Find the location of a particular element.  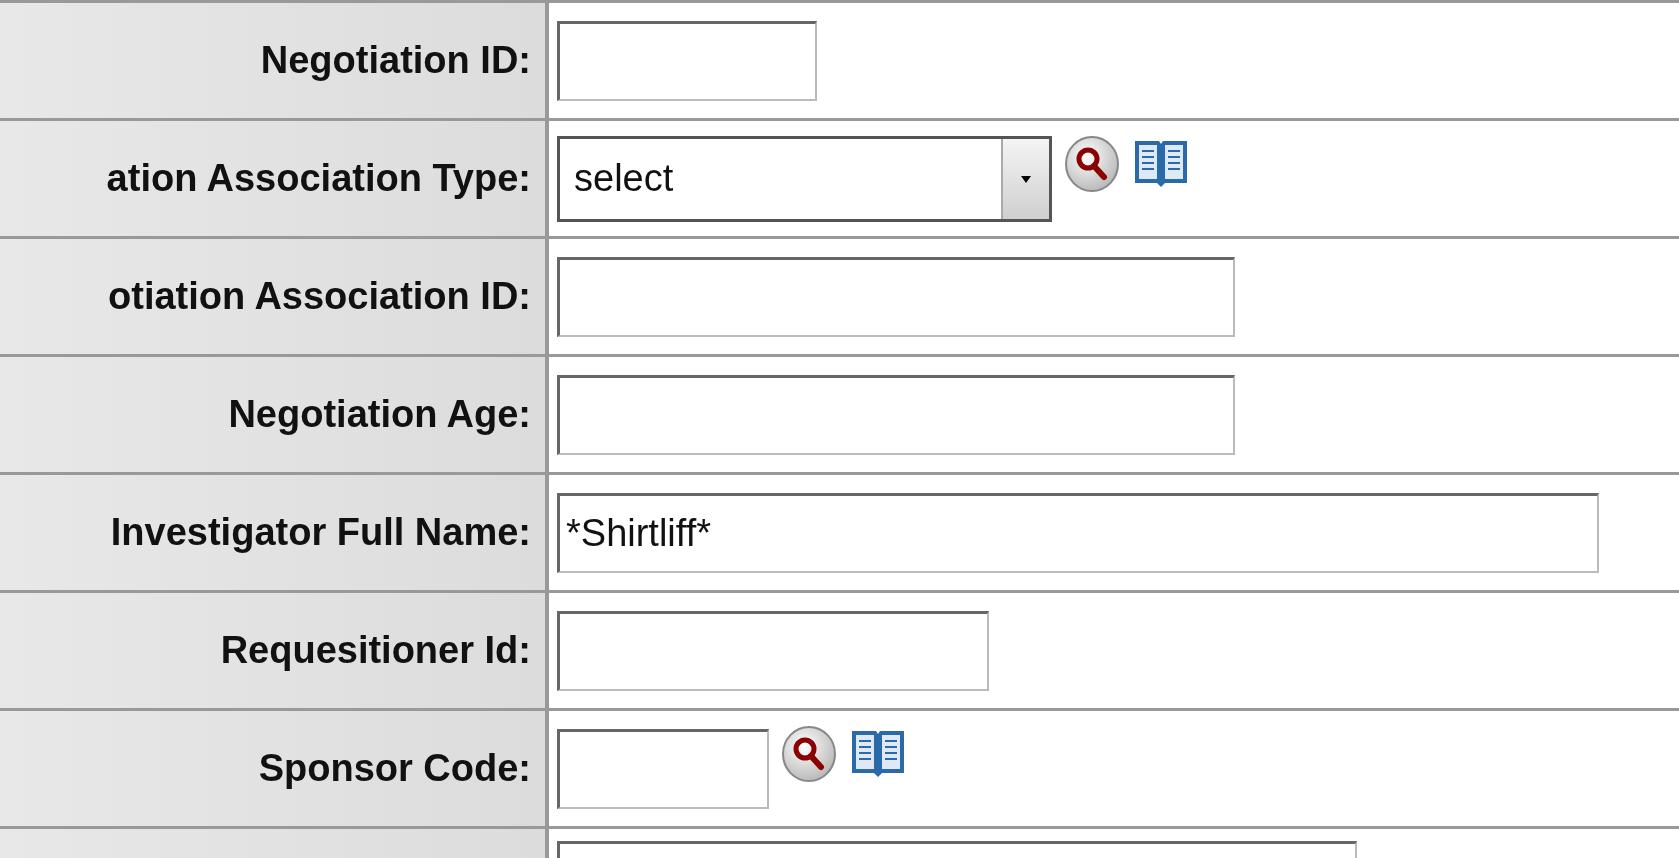

text-field: *Shirtliff* is located at coordinates (1078, 532).